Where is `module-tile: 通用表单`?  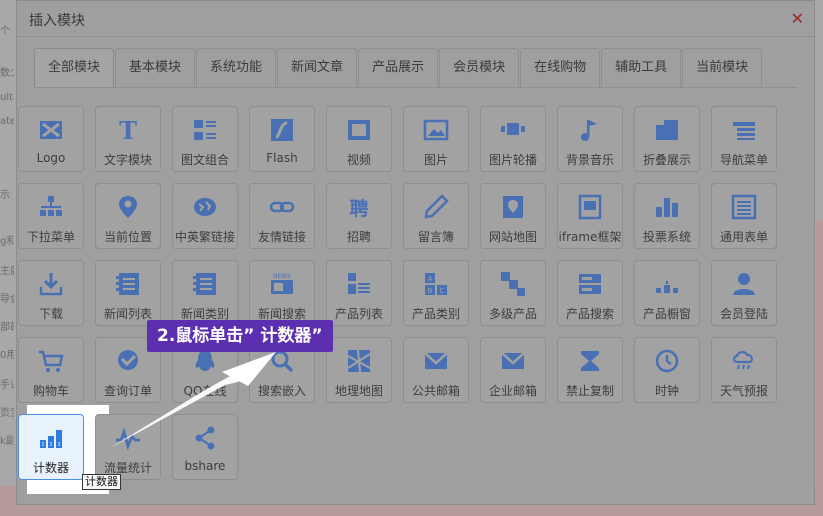 module-tile: 通用表单 is located at coordinates (744, 216).